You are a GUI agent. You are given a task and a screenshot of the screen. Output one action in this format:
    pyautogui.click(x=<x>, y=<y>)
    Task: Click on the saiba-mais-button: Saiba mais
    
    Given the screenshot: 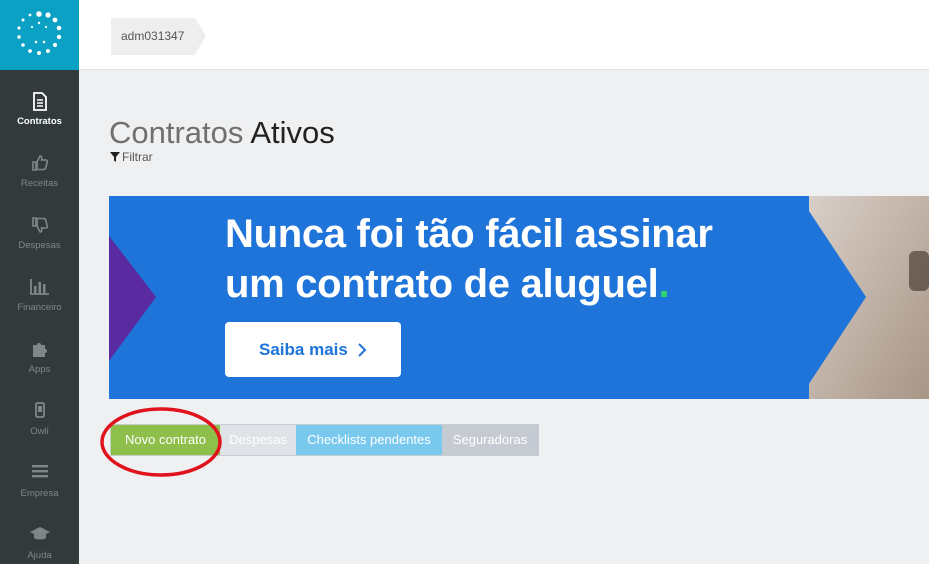 What is the action you would take?
    pyautogui.click(x=313, y=349)
    